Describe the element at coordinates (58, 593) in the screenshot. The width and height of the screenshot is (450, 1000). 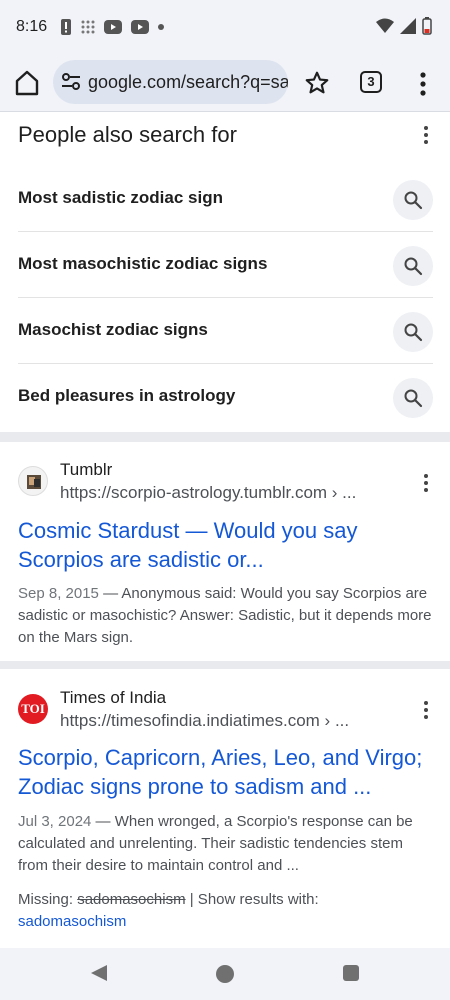
I see `result-date: Sep 8, 2015` at that location.